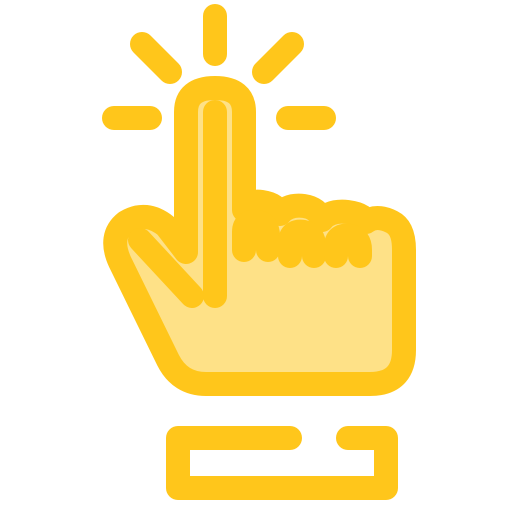 The width and height of the screenshot is (512, 512). Describe the element at coordinates (278, 58) in the screenshot. I see `ray-top-right` at that location.